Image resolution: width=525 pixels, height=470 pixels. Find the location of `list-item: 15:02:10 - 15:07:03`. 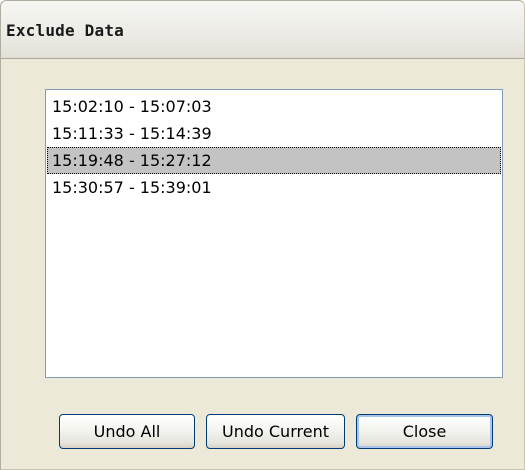

list-item: 15:02:10 - 15:07:03 is located at coordinates (274, 106).